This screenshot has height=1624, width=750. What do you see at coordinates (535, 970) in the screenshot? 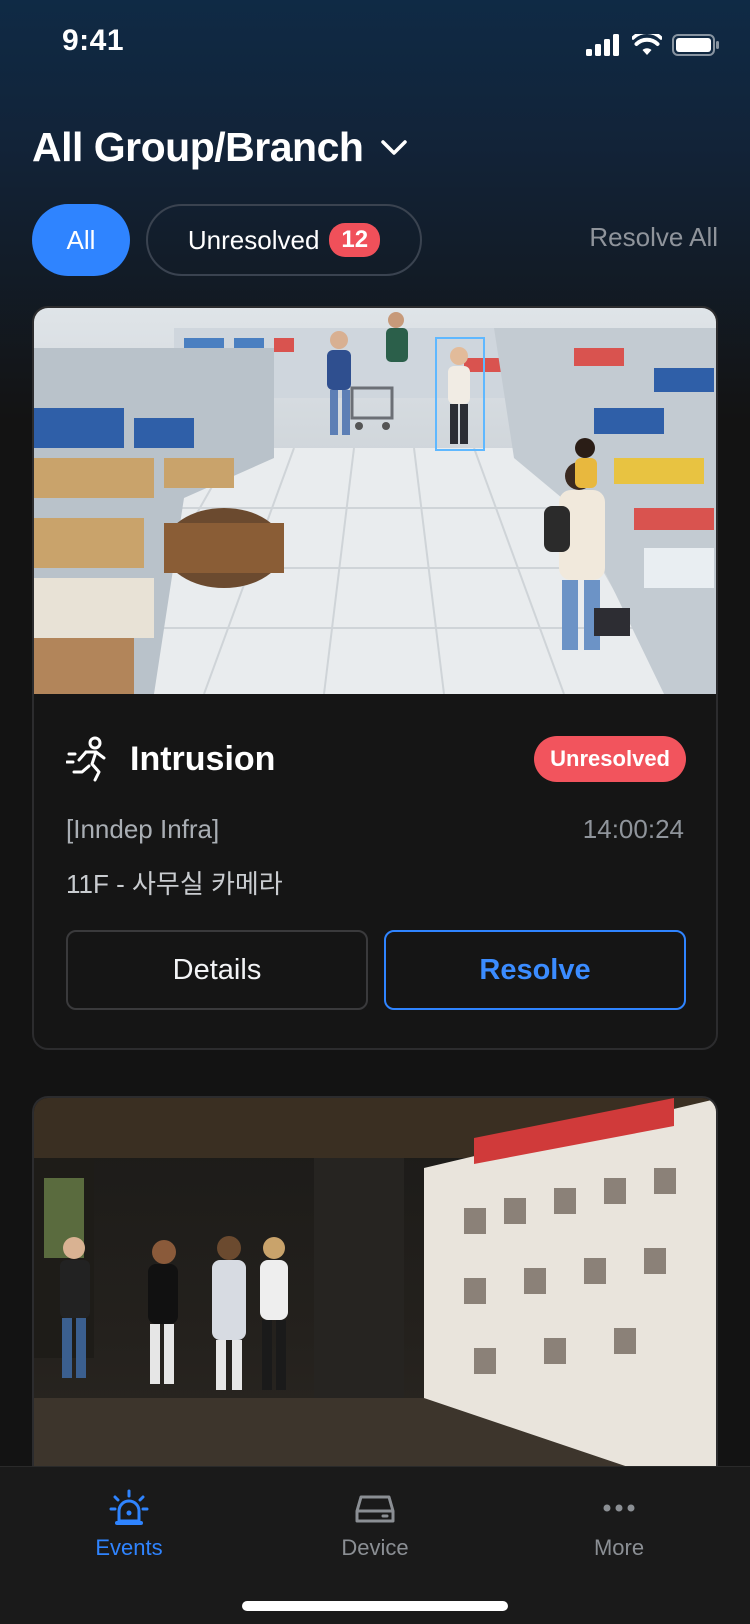
I see `resolve-button: Resolve` at bounding box center [535, 970].